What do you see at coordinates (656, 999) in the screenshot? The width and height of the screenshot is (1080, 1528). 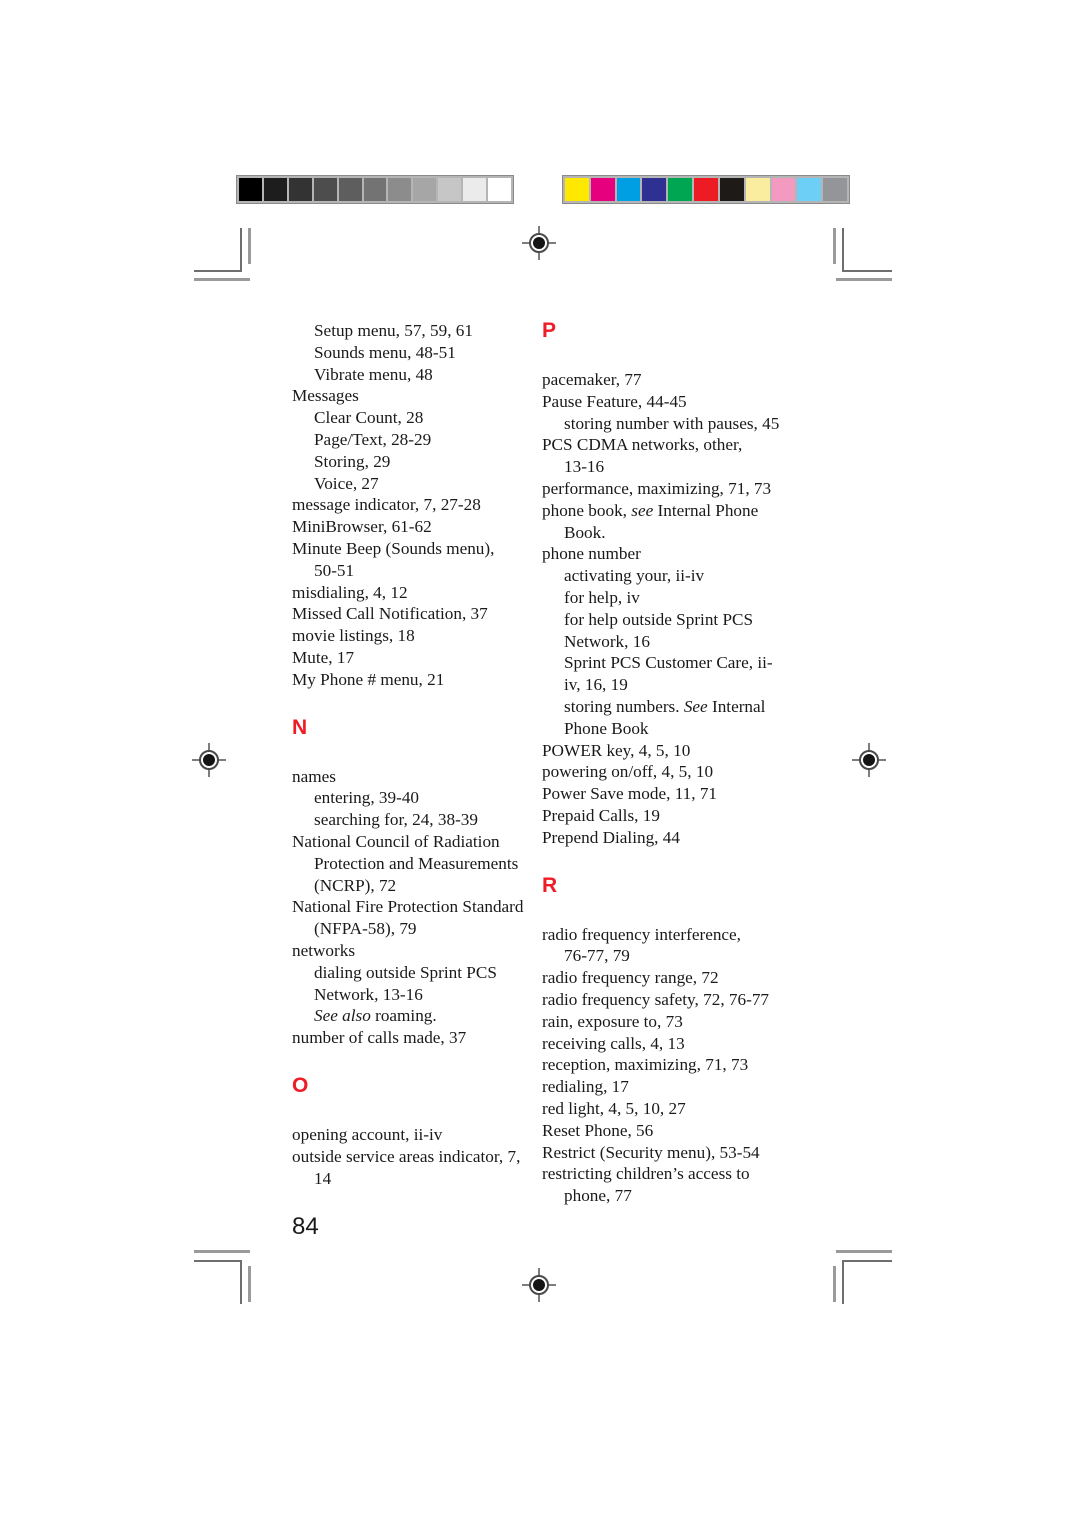 I see `index-entry: radio frequency safety, 72, 76-77` at bounding box center [656, 999].